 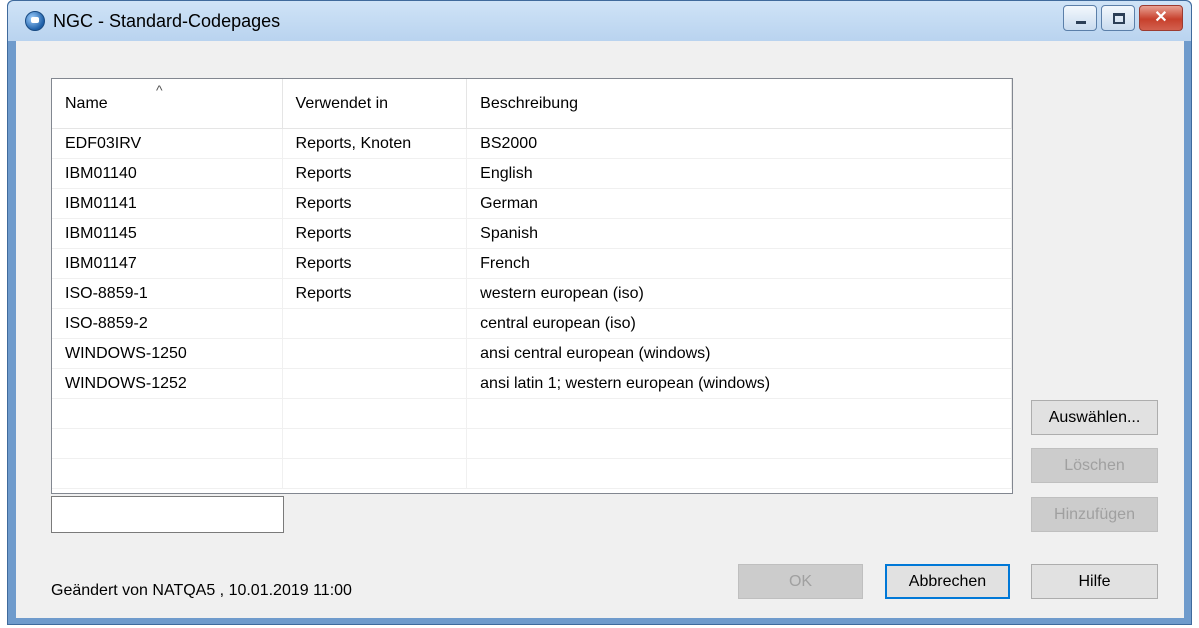 I want to click on table-row: EDF03IRV Reports, Knoten BS2000, so click(x=532, y=144).